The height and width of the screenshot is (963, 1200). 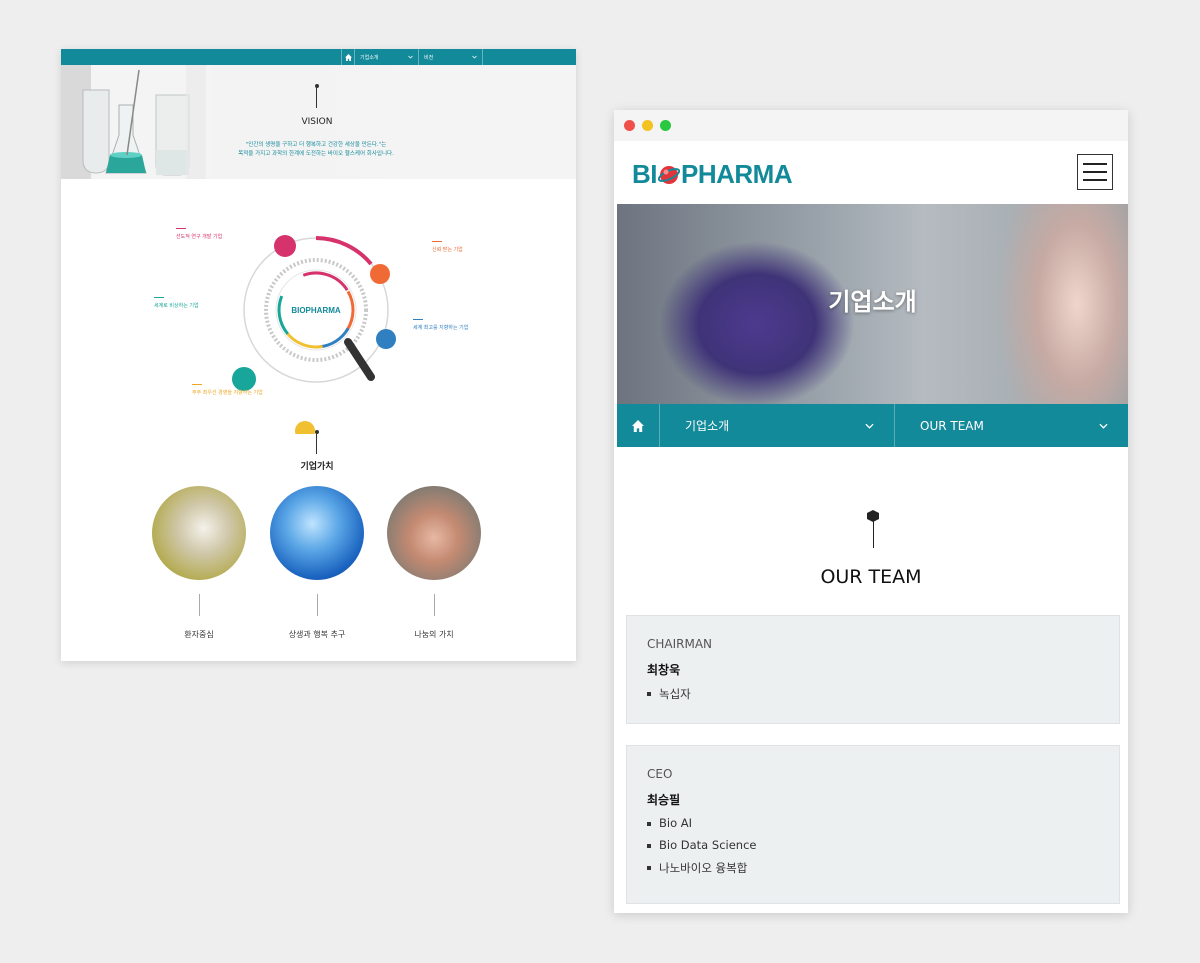 I want to click on lab-flasks-image, so click(x=133, y=122).